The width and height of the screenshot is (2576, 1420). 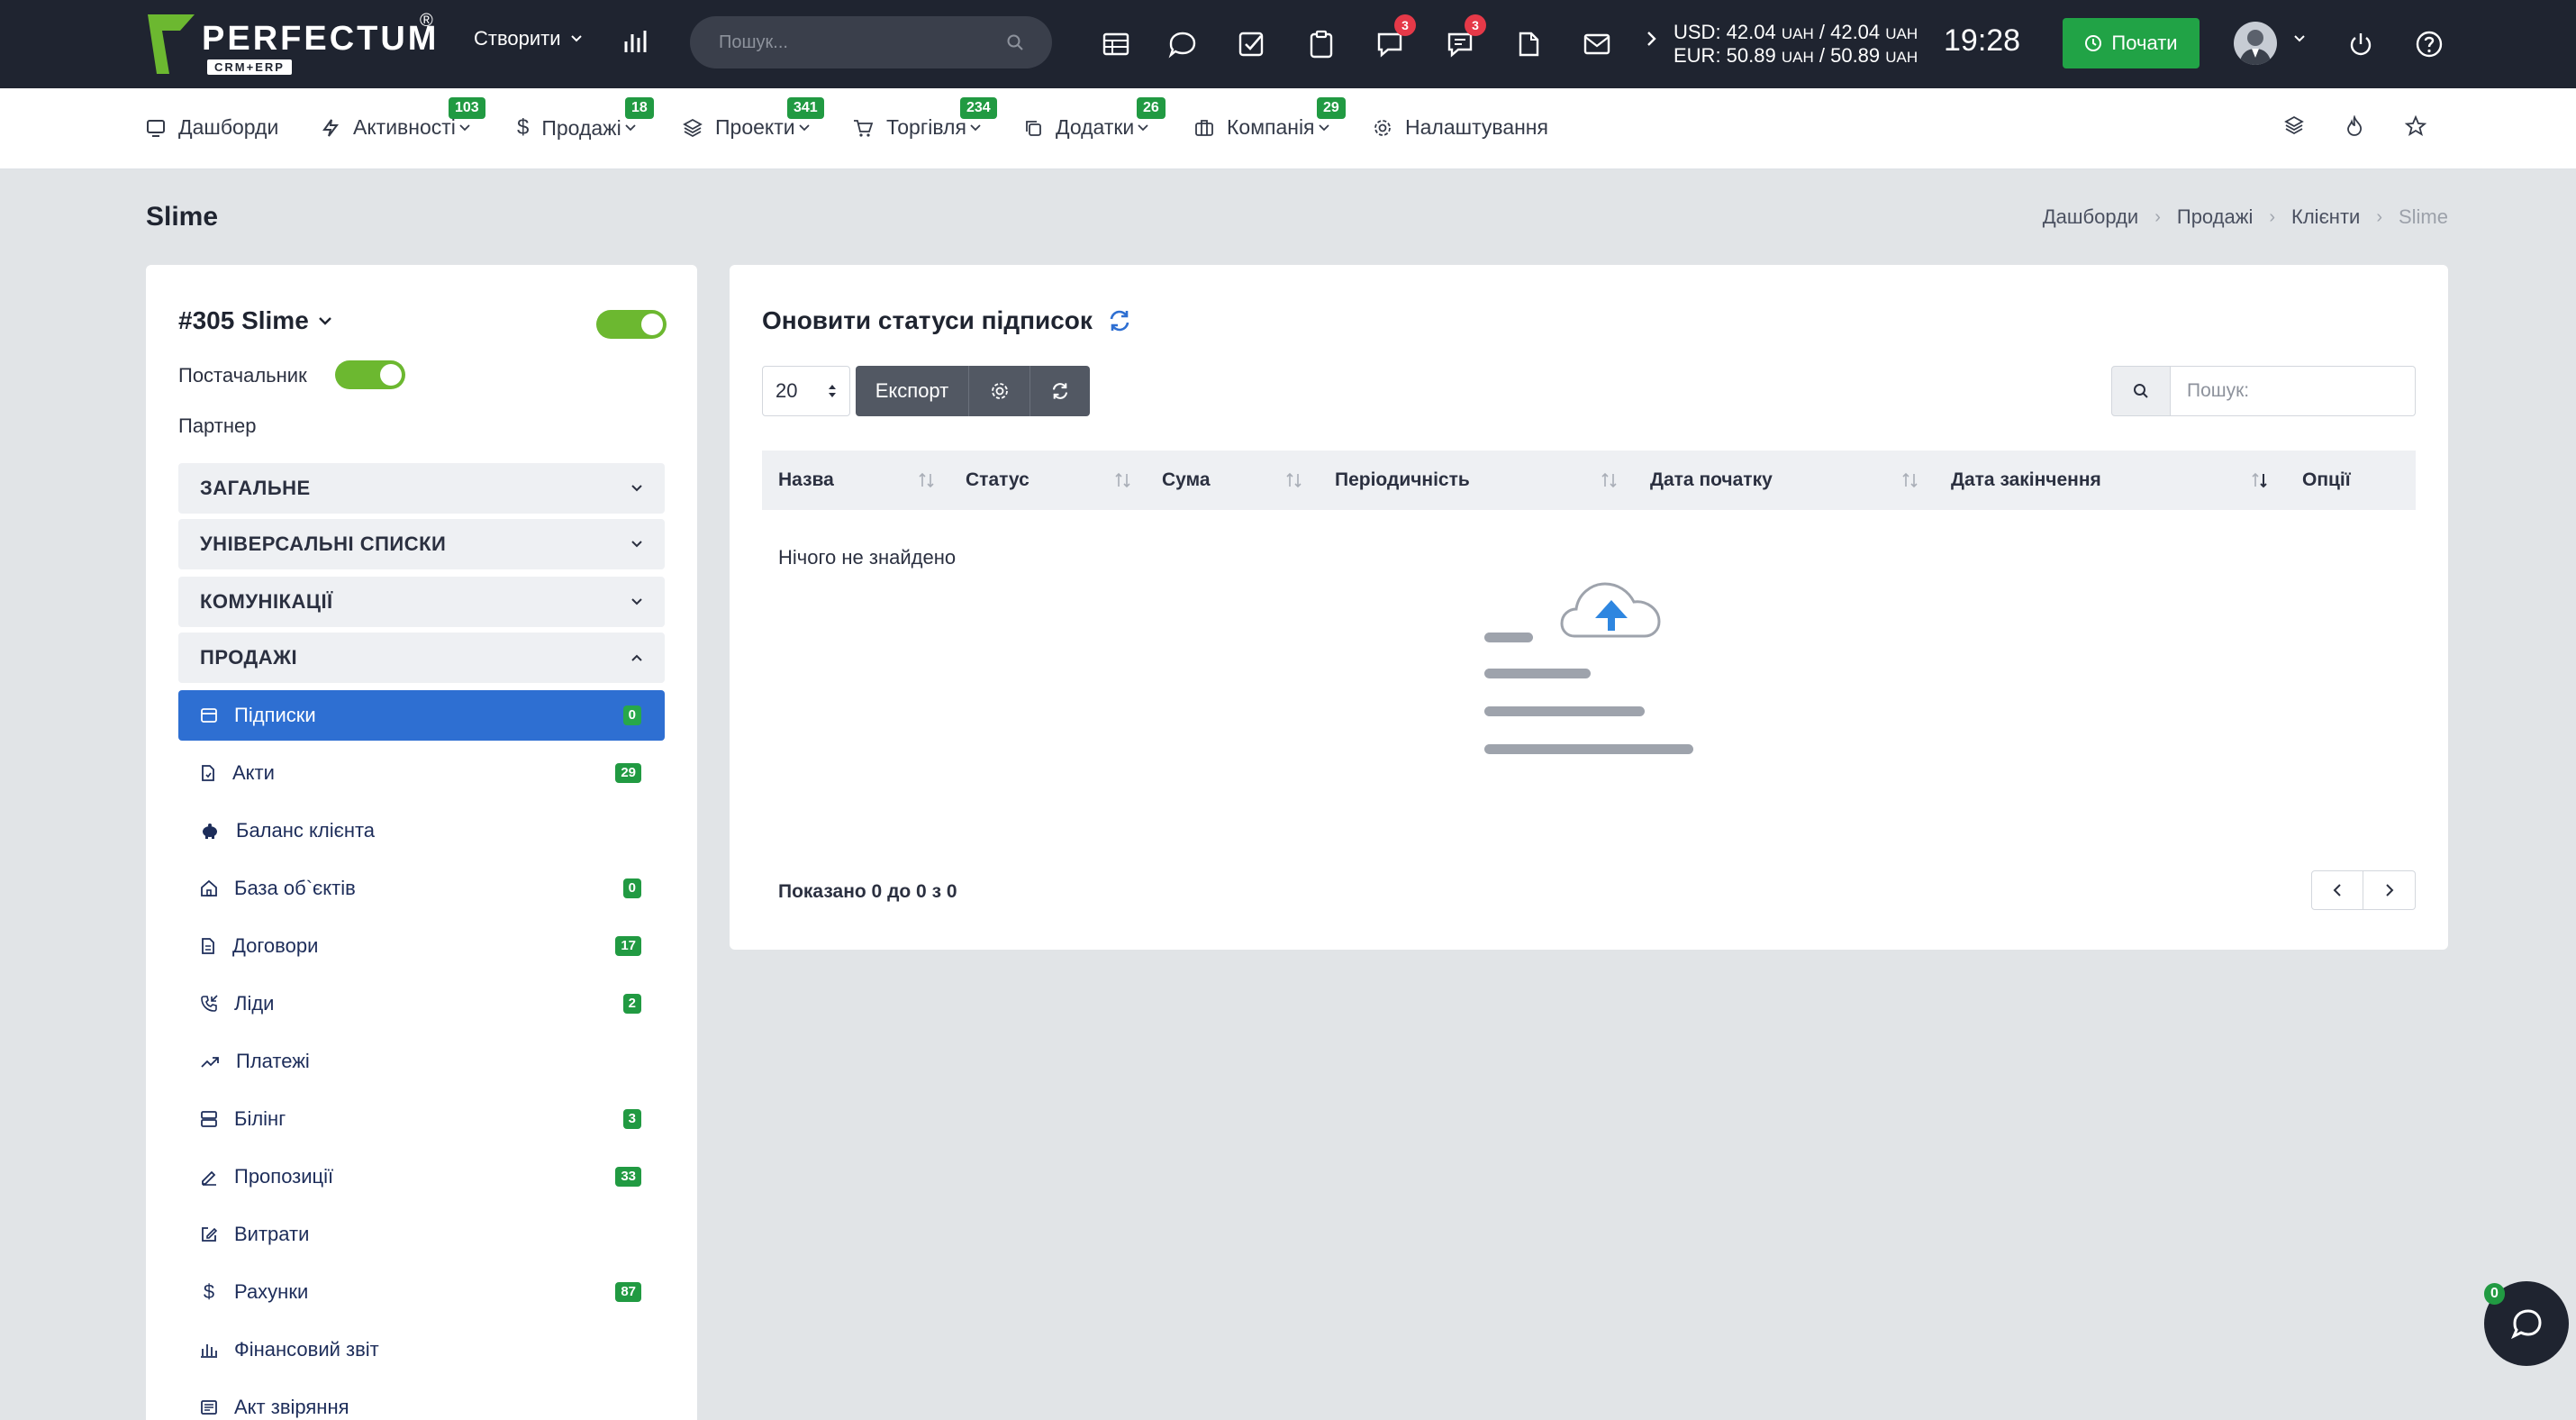 I want to click on nav-sales: $ Продажі 18, so click(x=585, y=119).